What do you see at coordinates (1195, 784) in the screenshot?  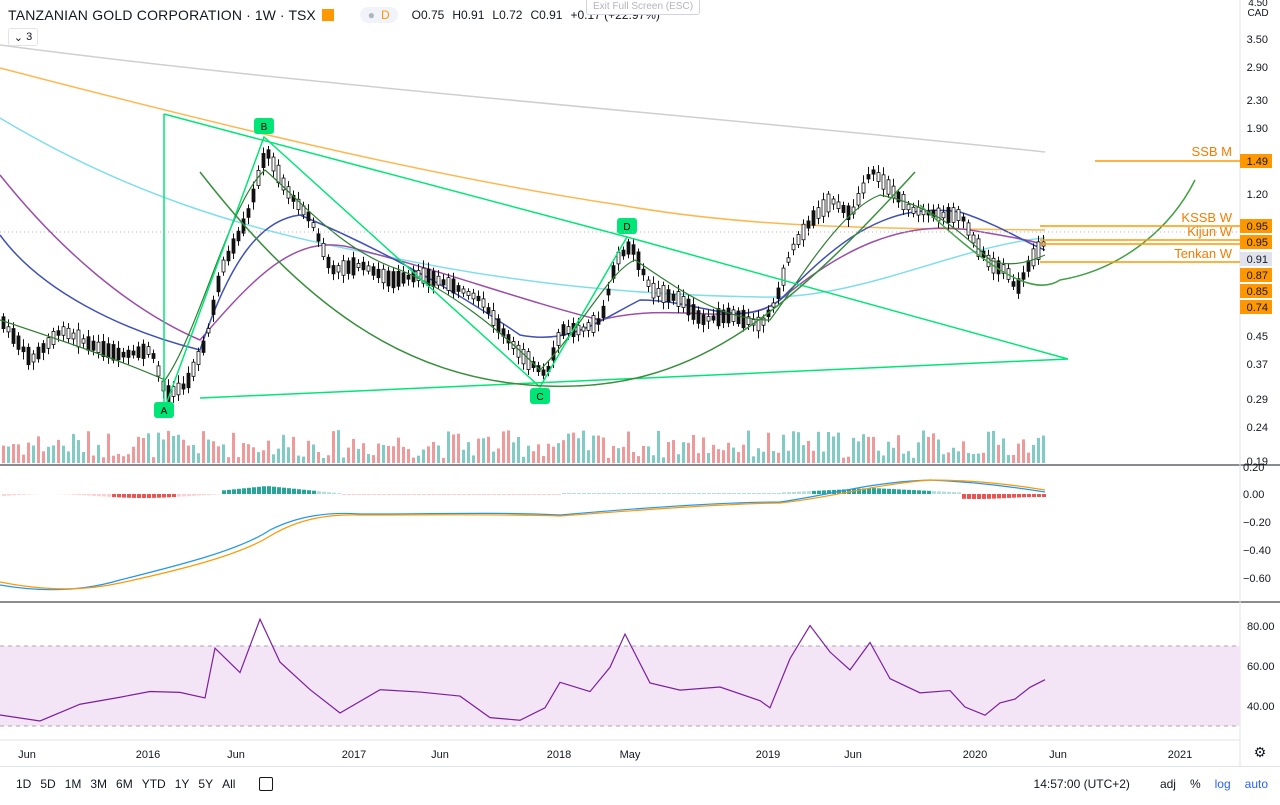 I see `percent-toggle: %` at bounding box center [1195, 784].